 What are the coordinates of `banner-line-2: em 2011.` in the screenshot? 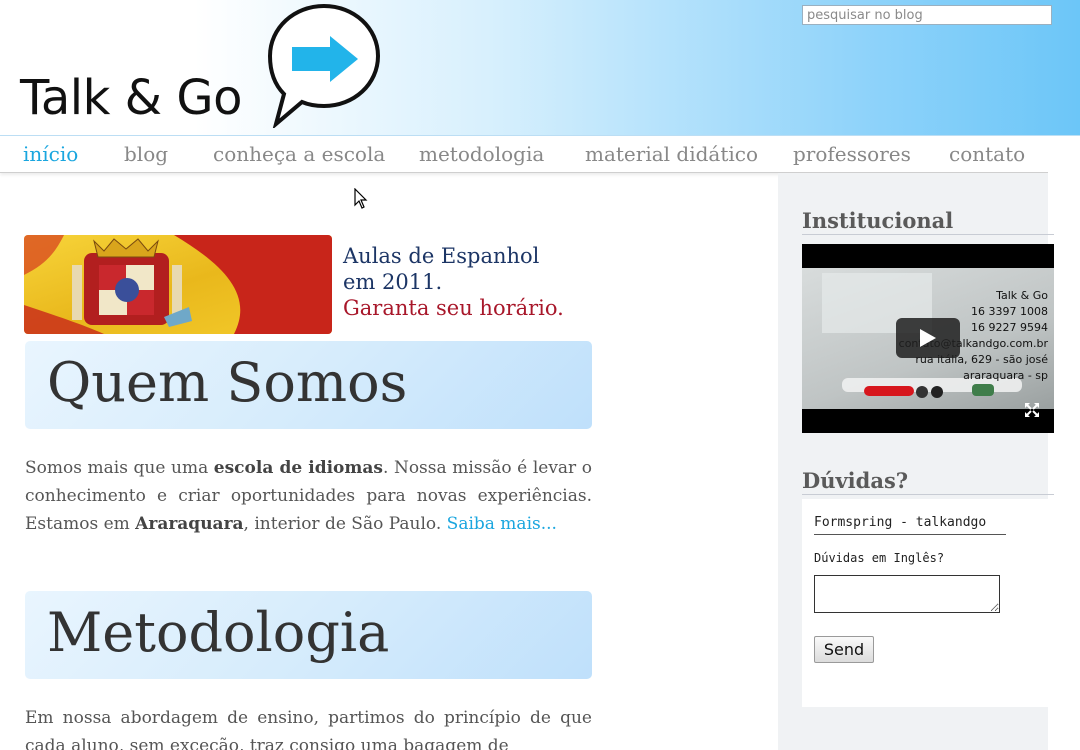 It's located at (393, 282).